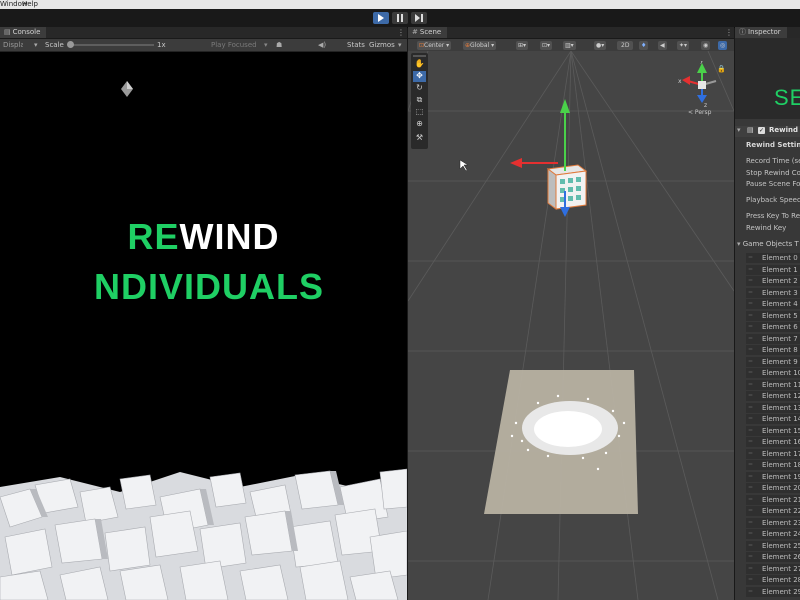 This screenshot has width=800, height=600. I want to click on lock-icon: 🔒, so click(721, 69).